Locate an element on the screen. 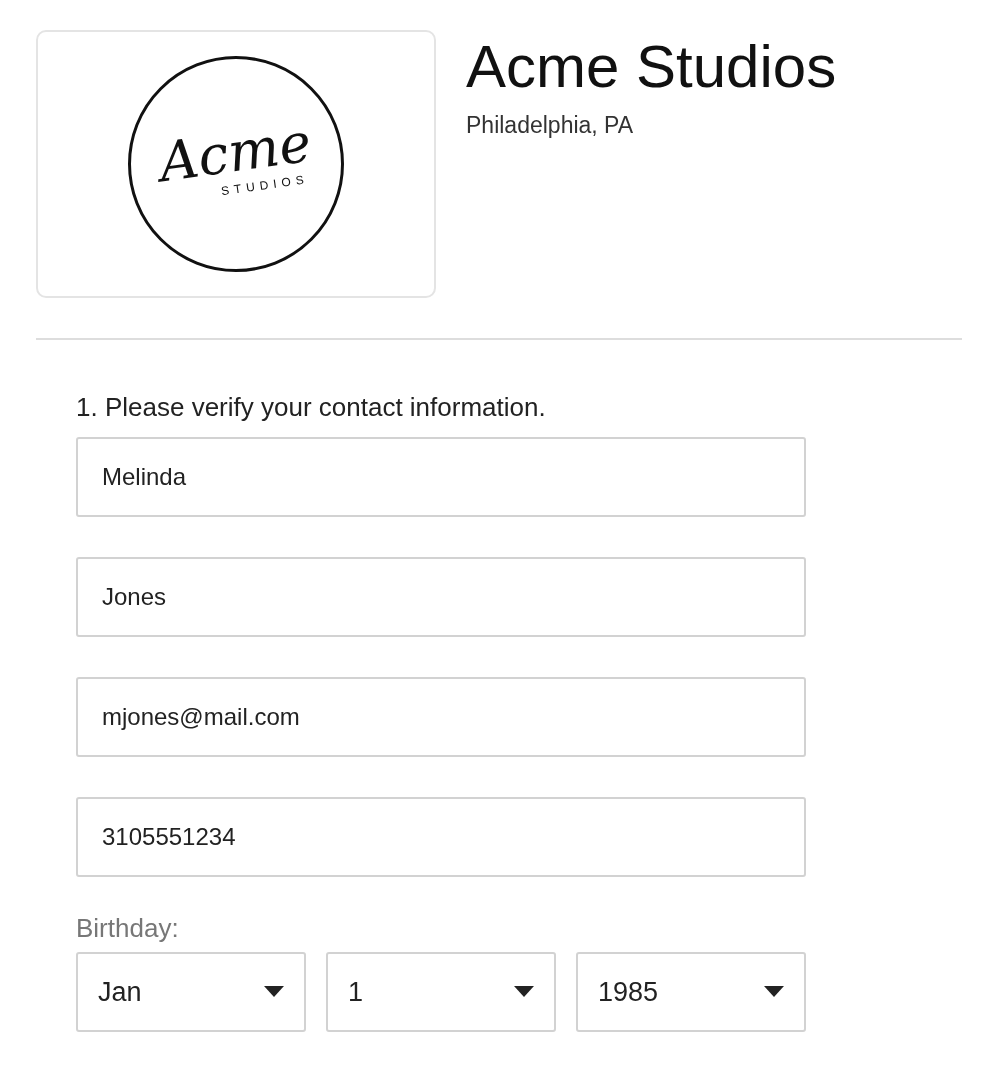  birthday-select: 1 is located at coordinates (441, 992).